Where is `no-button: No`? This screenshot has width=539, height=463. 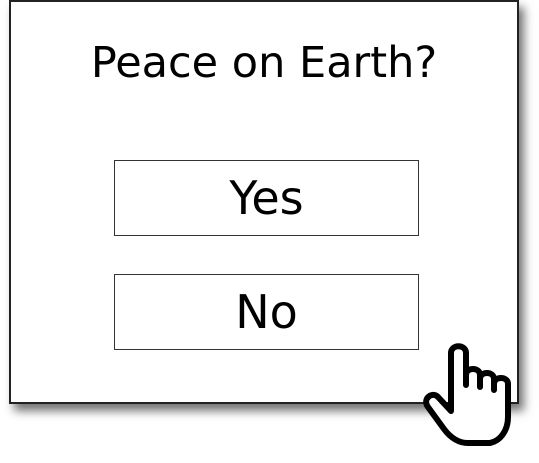 no-button: No is located at coordinates (266, 312).